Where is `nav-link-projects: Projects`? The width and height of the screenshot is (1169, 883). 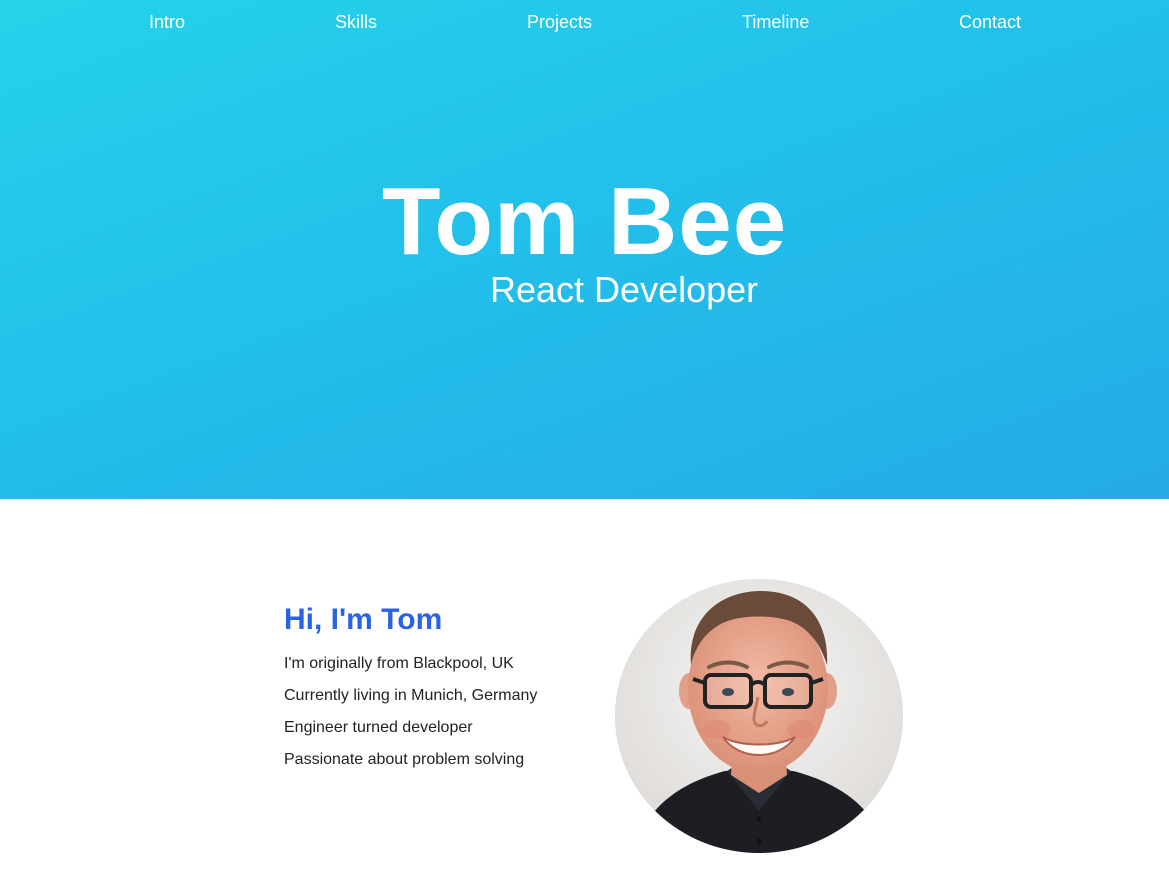 nav-link-projects: Projects is located at coordinates (559, 22).